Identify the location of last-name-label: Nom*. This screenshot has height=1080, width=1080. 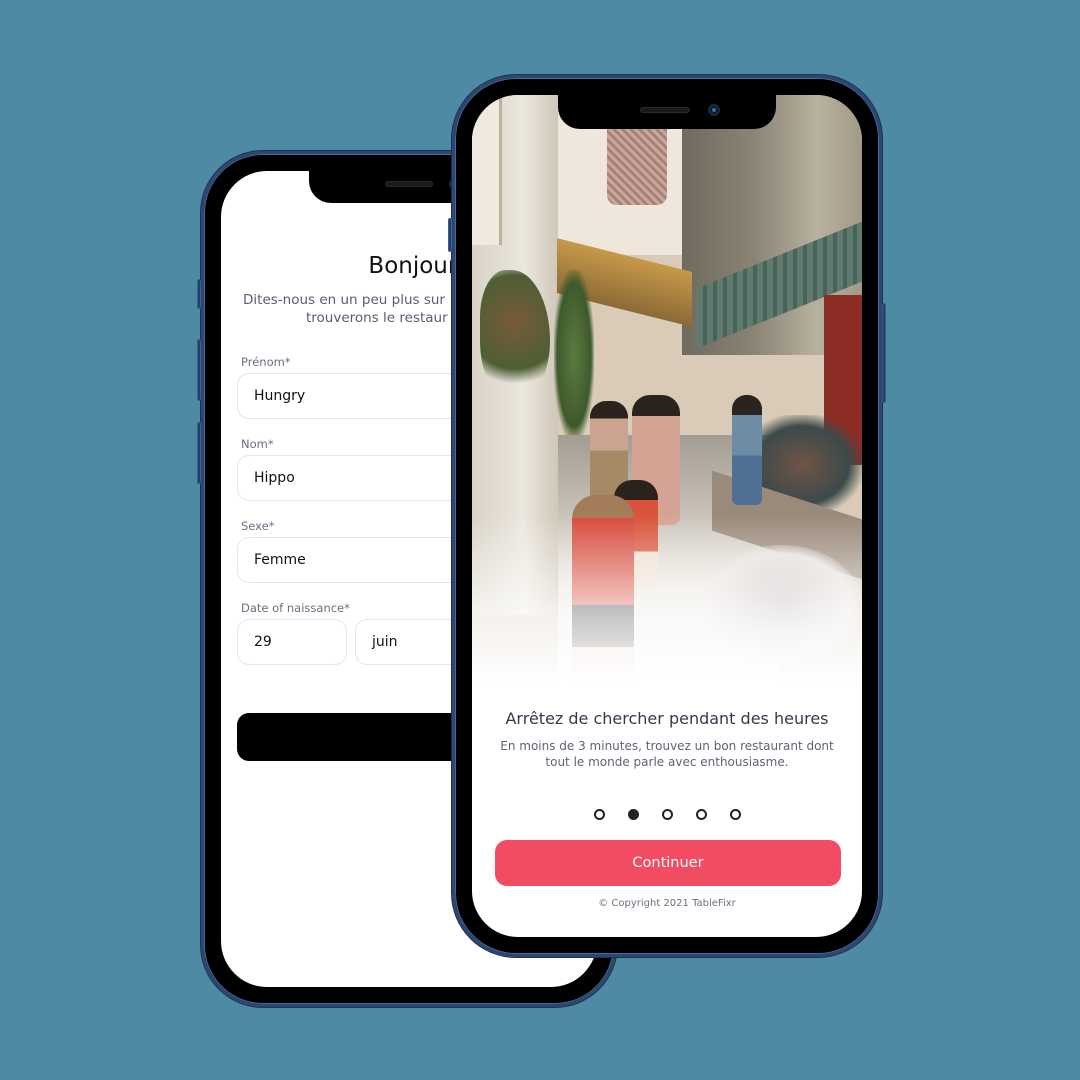
(257, 444).